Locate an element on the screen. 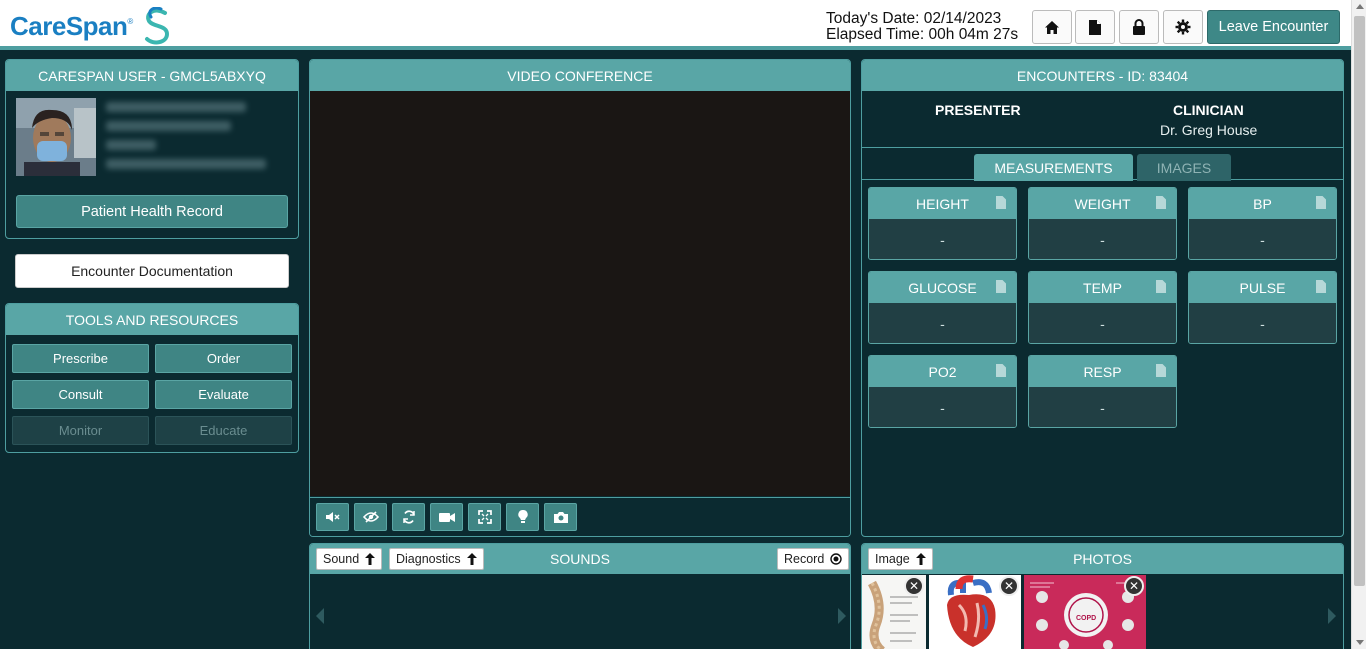 This screenshot has width=1366, height=649. educate-button: Educate is located at coordinates (223, 430).